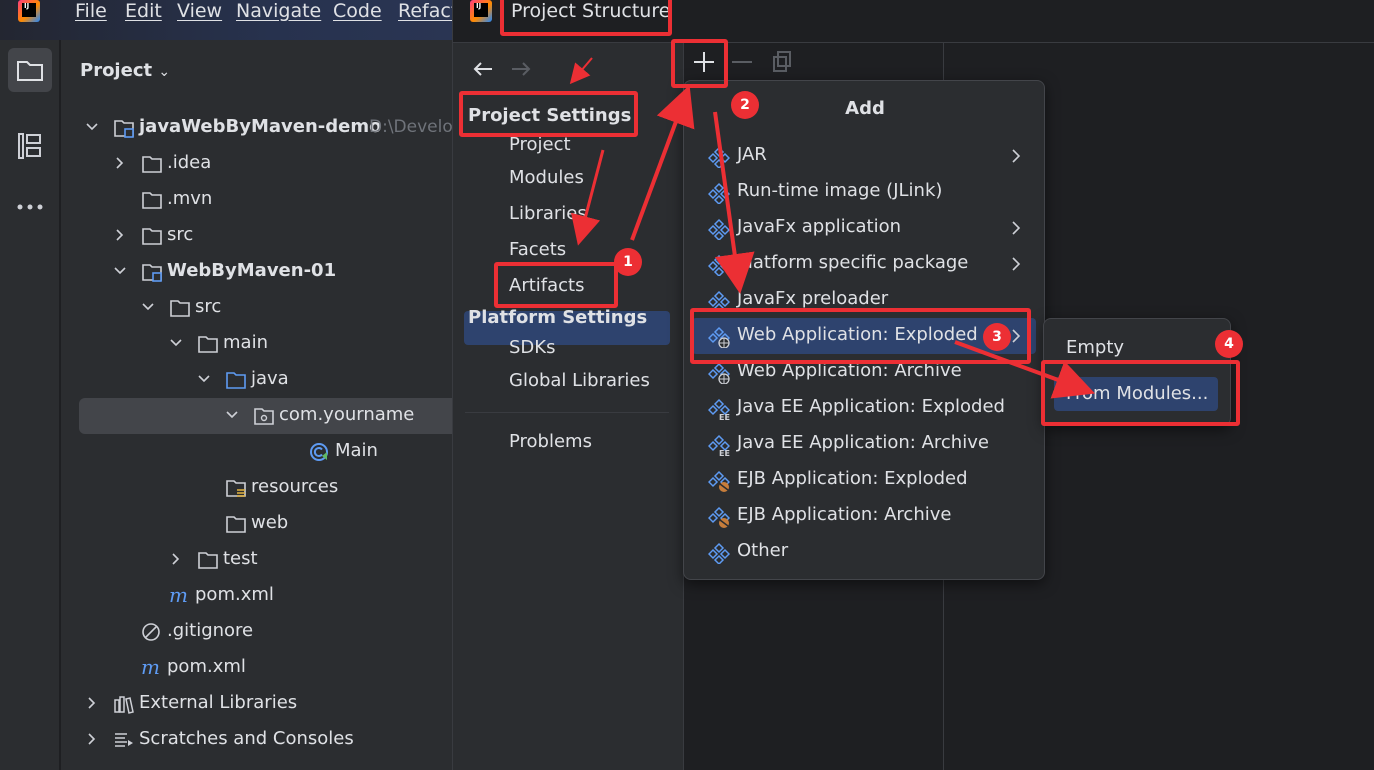 This screenshot has width=1374, height=770. Describe the element at coordinates (256, 704) in the screenshot. I see `tree-node-external-libraries: External Libraries` at that location.